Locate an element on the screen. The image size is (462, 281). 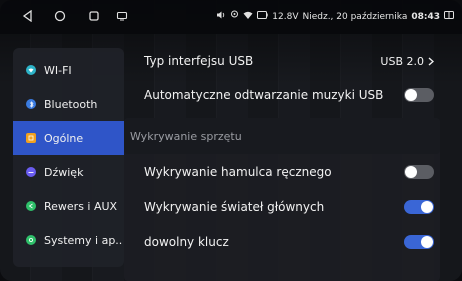
back-icon is located at coordinates (28, 16).